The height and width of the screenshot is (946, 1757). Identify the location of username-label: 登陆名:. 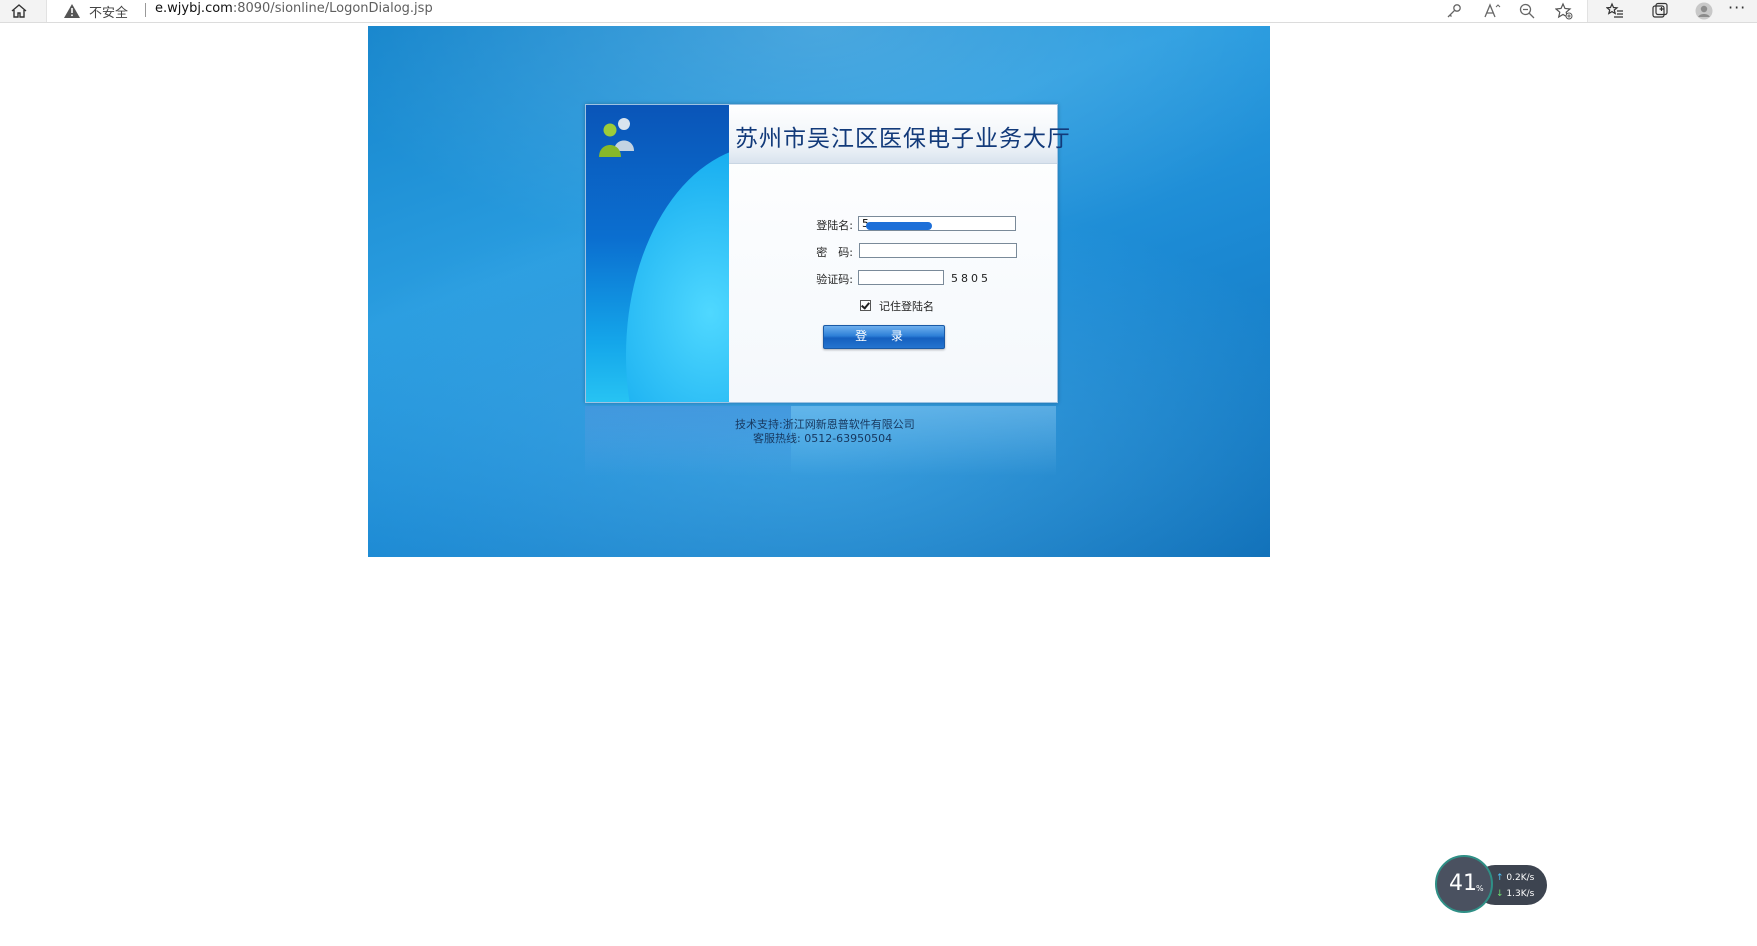
(834, 225).